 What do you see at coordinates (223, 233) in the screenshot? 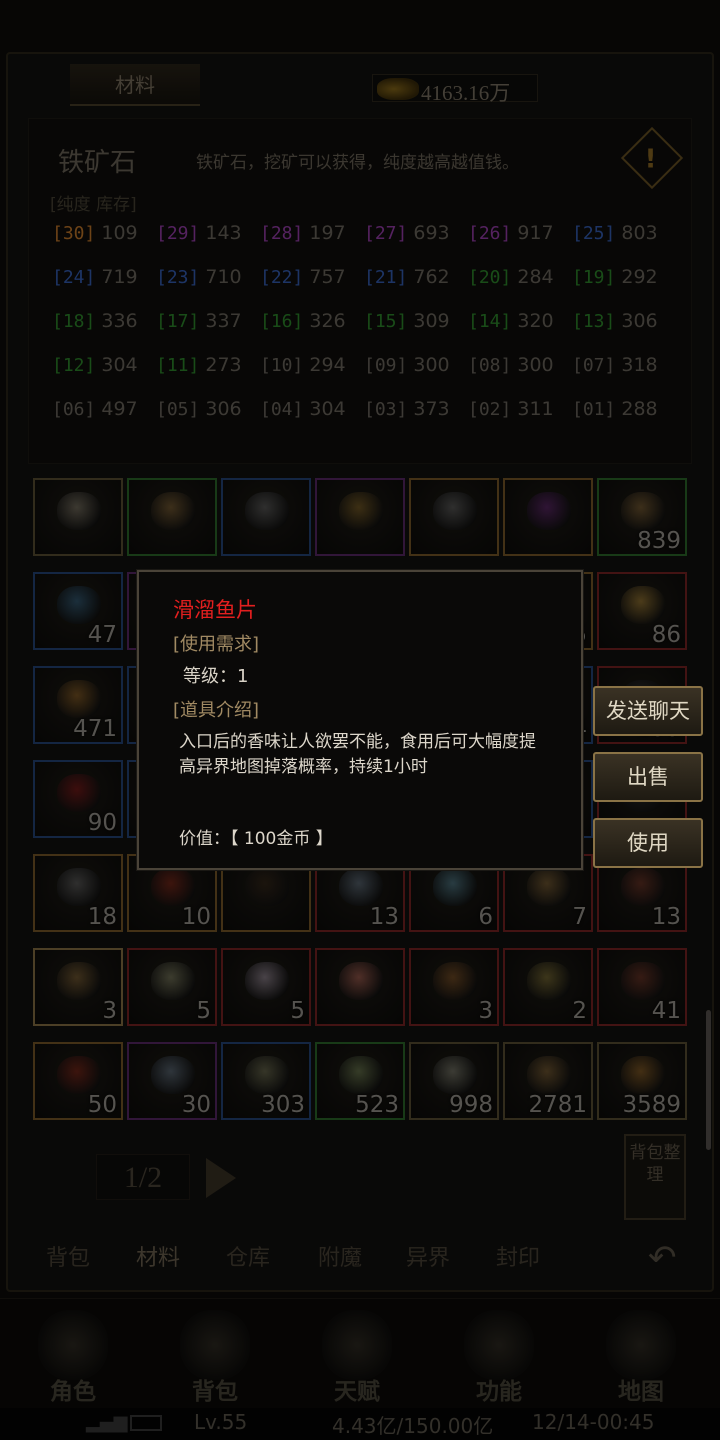
I see `purity-stock: 143` at bounding box center [223, 233].